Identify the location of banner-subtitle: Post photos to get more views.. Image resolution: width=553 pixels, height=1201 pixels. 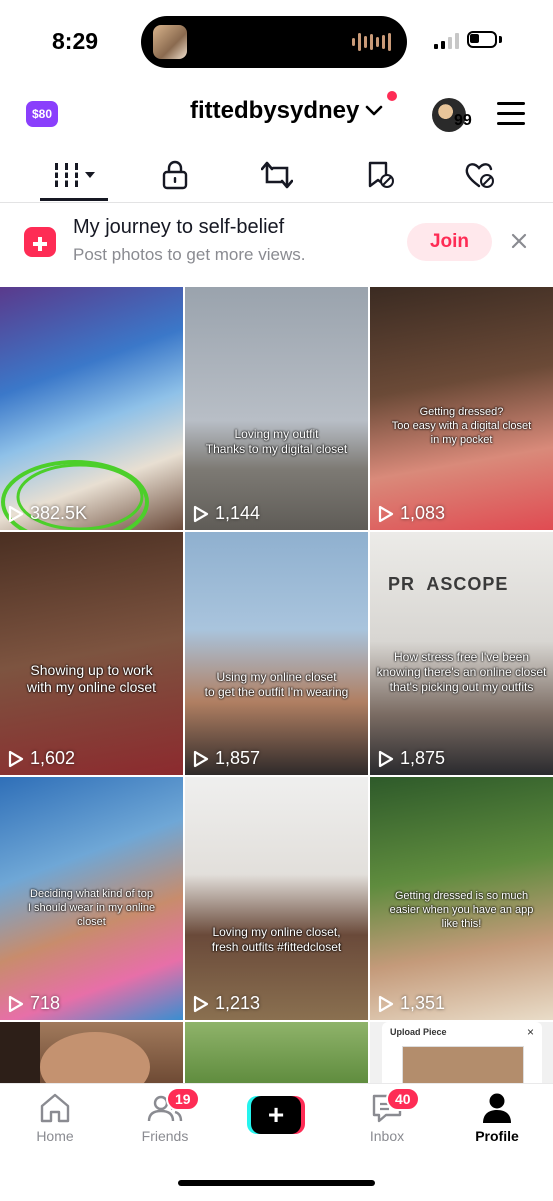
(189, 254).